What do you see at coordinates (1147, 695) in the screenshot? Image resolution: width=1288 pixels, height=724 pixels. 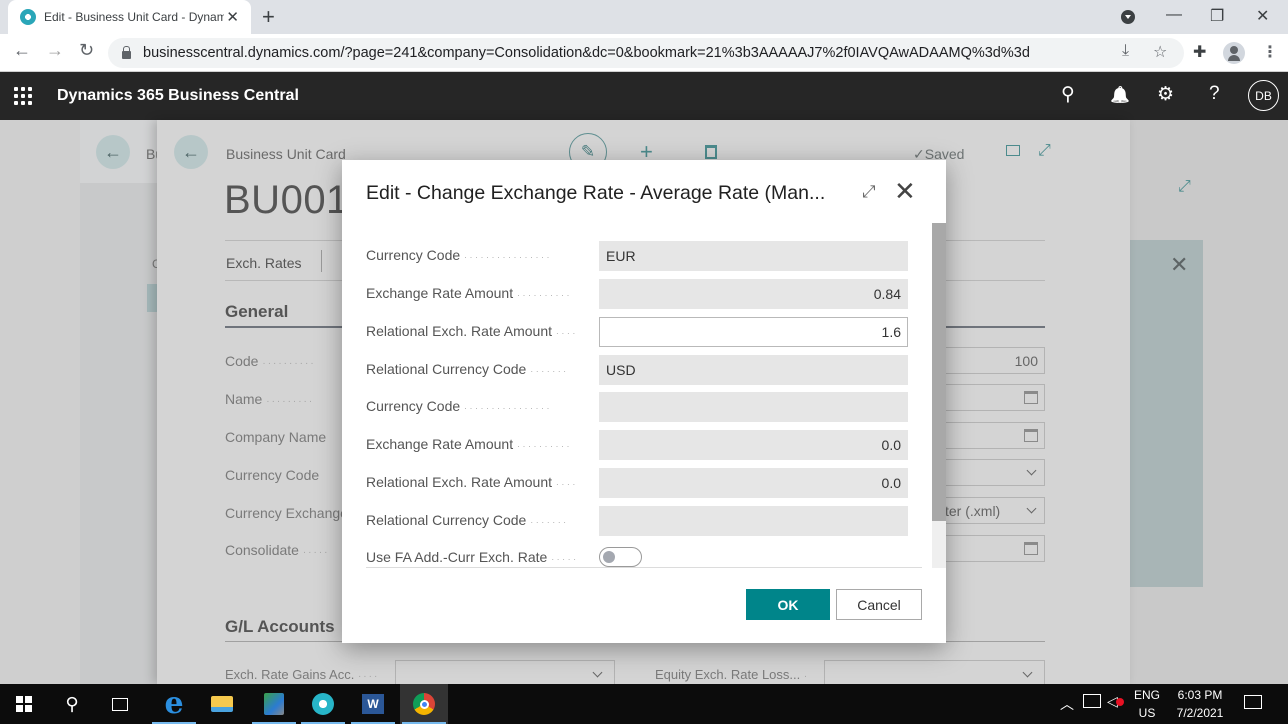 I see `input-language: ENG` at bounding box center [1147, 695].